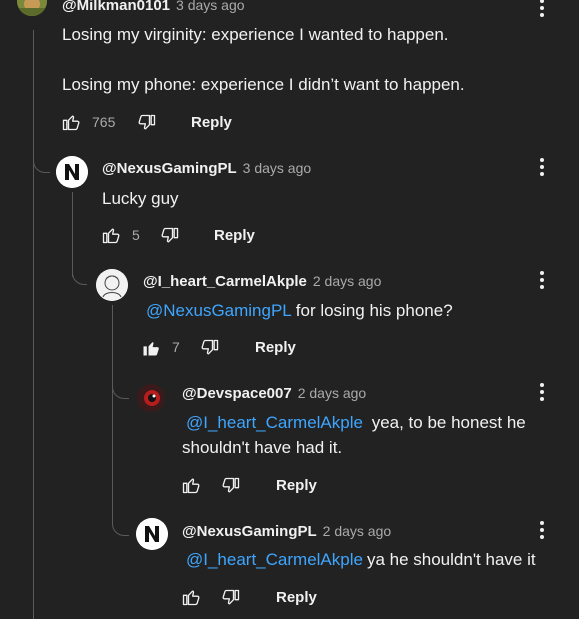 The height and width of the screenshot is (619, 579). What do you see at coordinates (262, 281) in the screenshot?
I see `comment-author: @I_heart_CarmelAkple 2 days ago` at bounding box center [262, 281].